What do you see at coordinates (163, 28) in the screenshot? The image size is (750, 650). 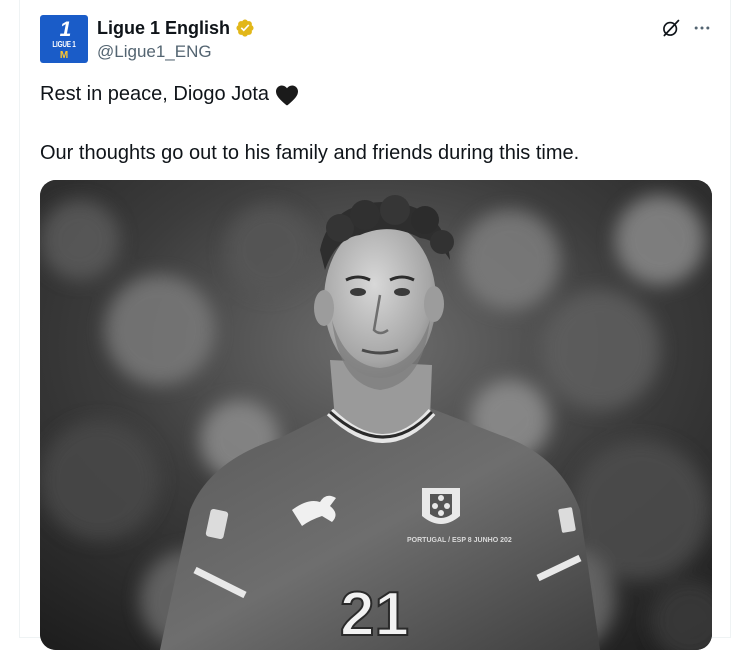 I see `author-display-name: Ligue 1 English` at bounding box center [163, 28].